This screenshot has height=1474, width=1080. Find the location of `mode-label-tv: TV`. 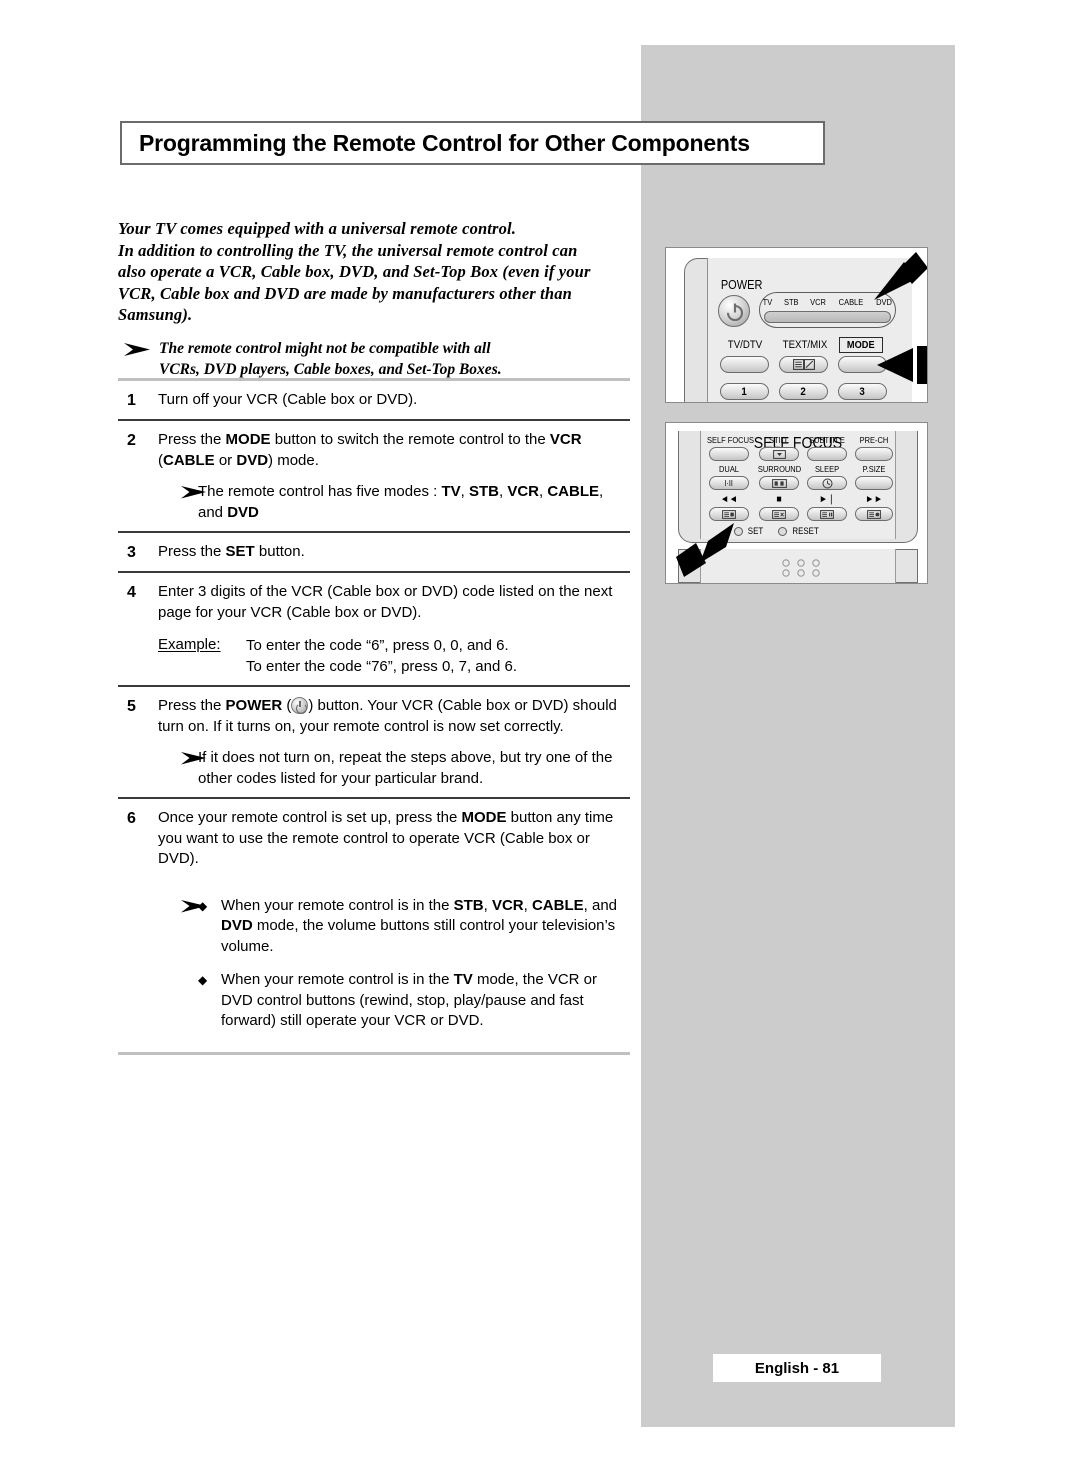

mode-label-tv: TV is located at coordinates (767, 302).